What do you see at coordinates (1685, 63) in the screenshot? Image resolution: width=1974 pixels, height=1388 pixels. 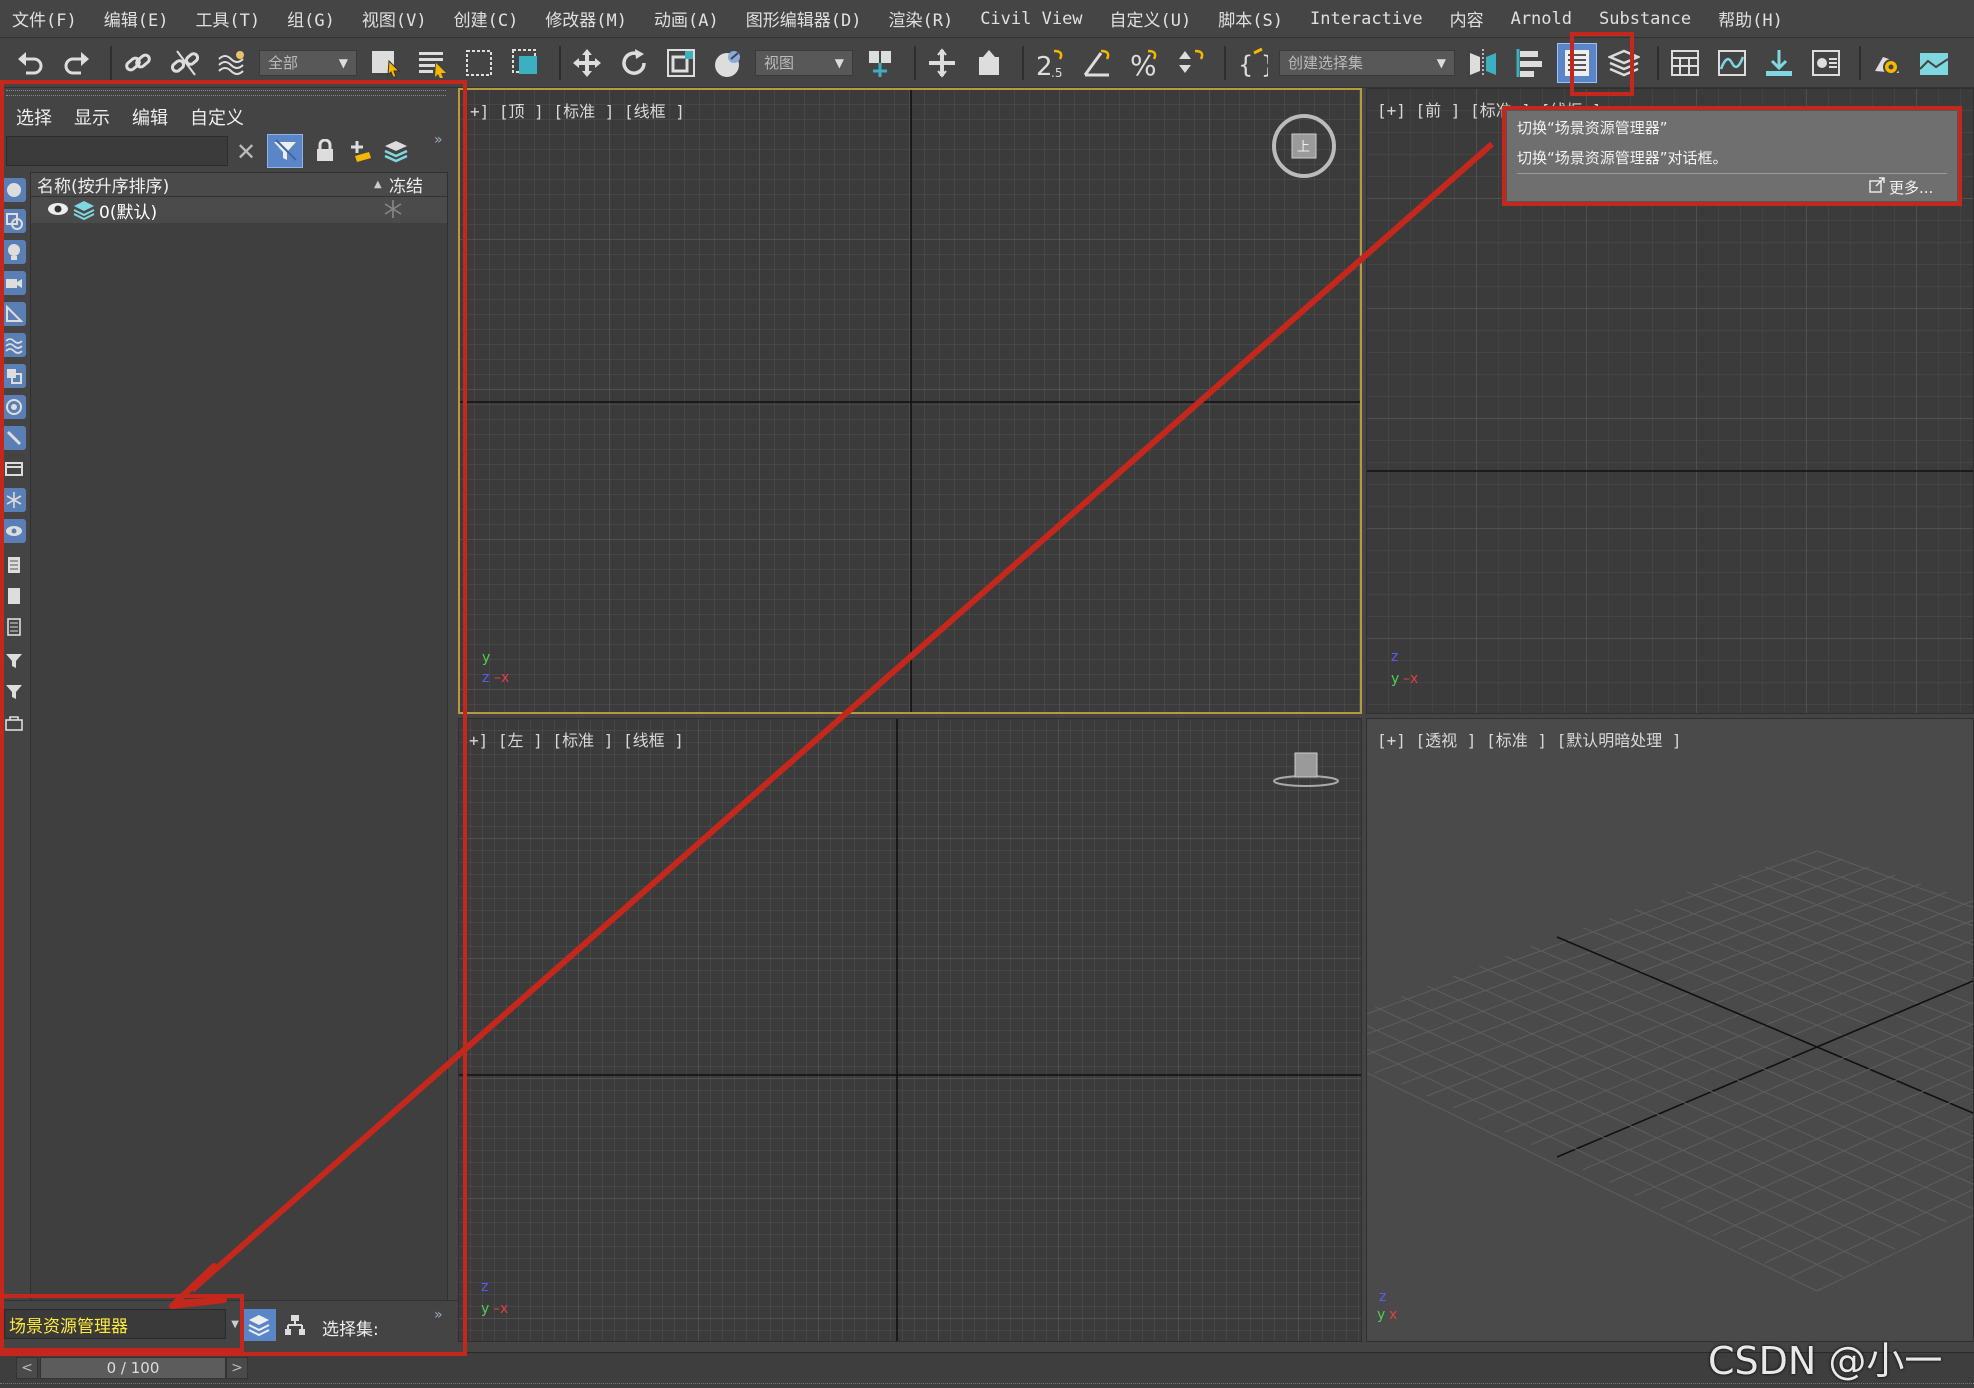 I see `ribbon-icon` at bounding box center [1685, 63].